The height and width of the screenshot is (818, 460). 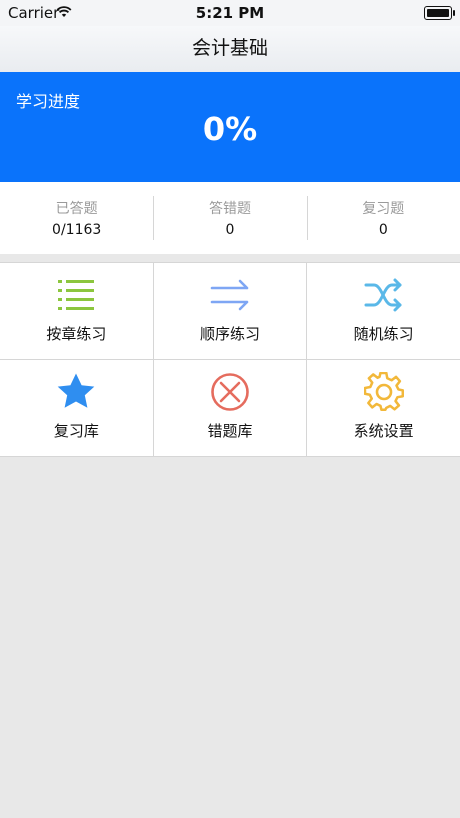 I want to click on stat-review: 复习题 0, so click(x=383, y=218).